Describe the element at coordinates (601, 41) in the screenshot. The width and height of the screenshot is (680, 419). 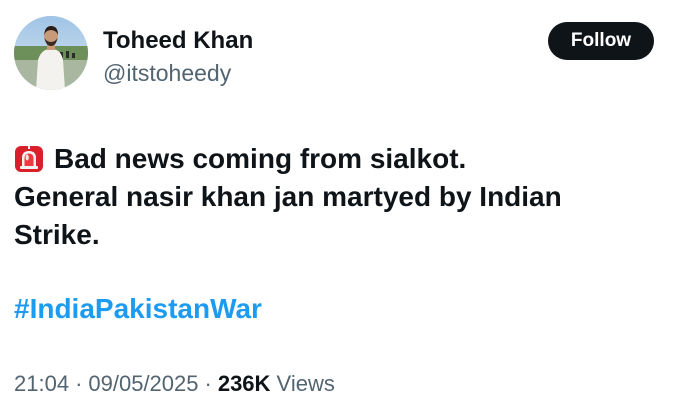
I see `follow-button: Follow` at that location.